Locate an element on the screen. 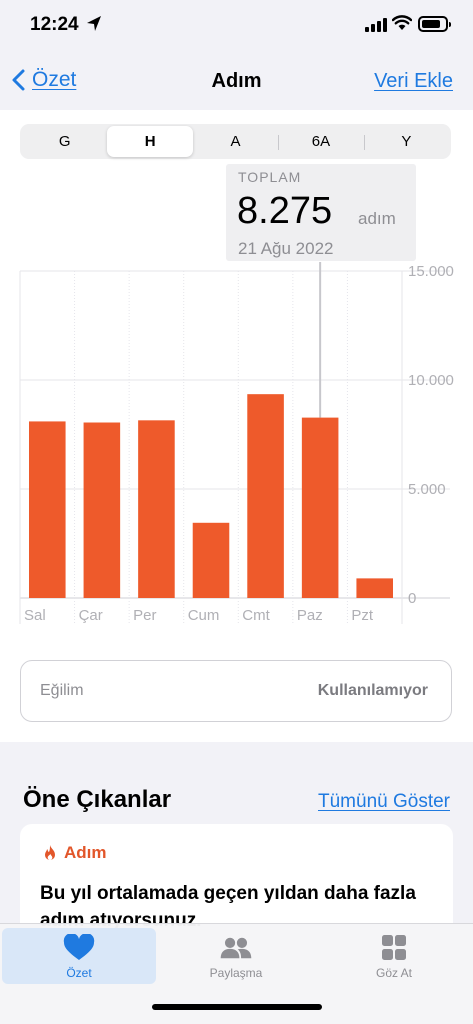 Image resolution: width=473 pixels, height=1024 pixels. x-tick-label: Paz is located at coordinates (310, 615).